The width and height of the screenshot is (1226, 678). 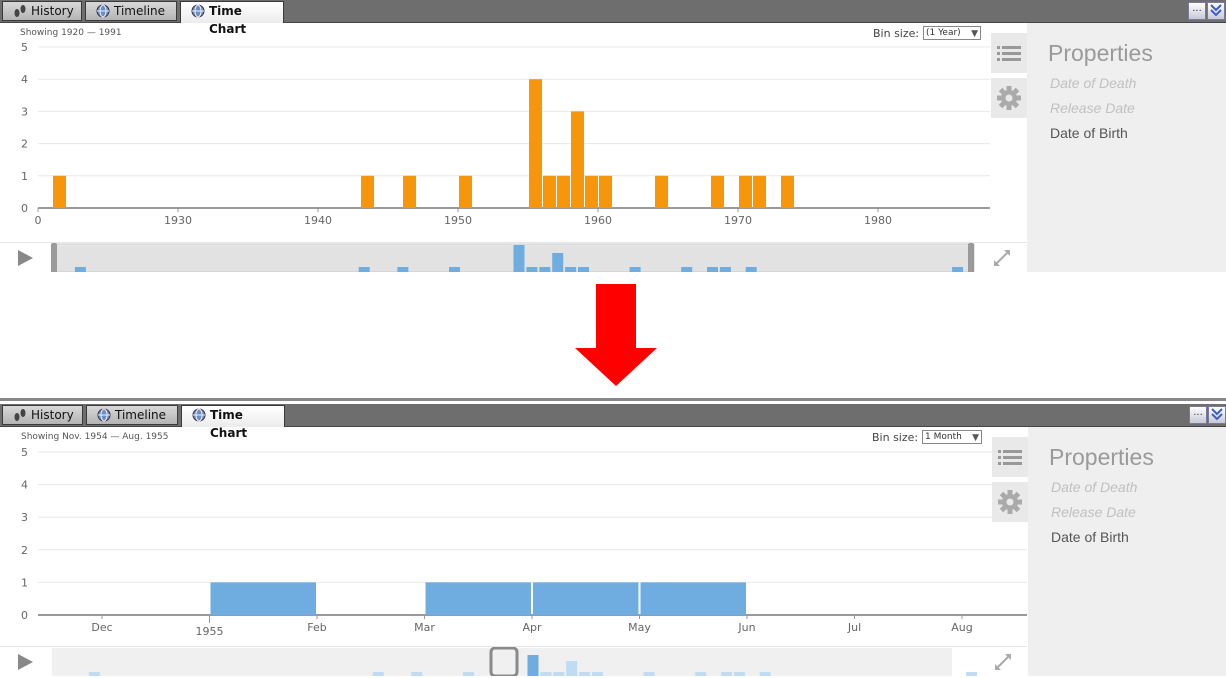 What do you see at coordinates (613, 399) in the screenshot?
I see `splitter` at bounding box center [613, 399].